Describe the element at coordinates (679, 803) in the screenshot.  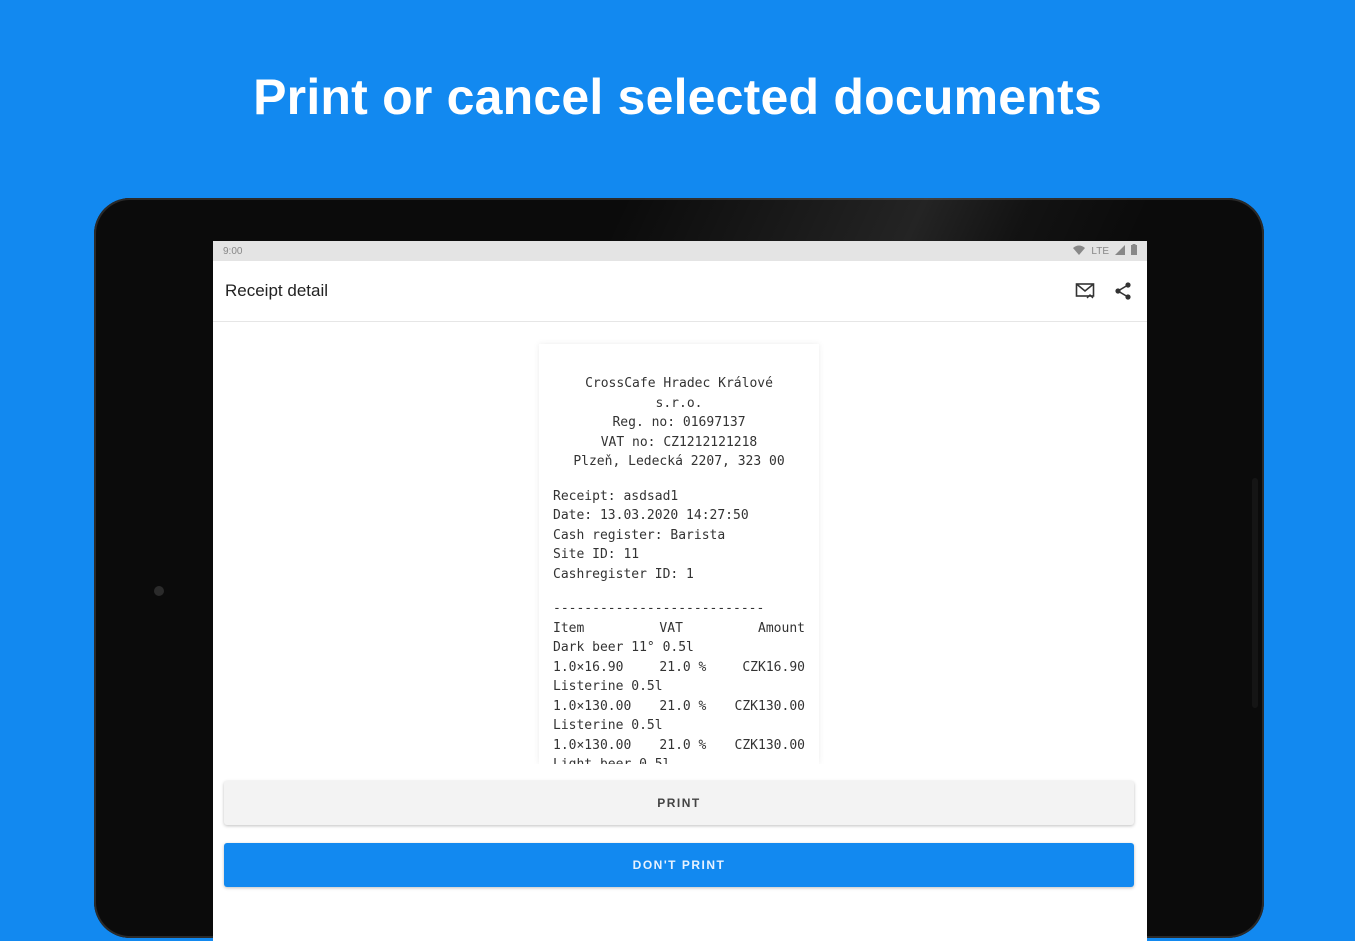
I see `print-button: PRINT` at that location.